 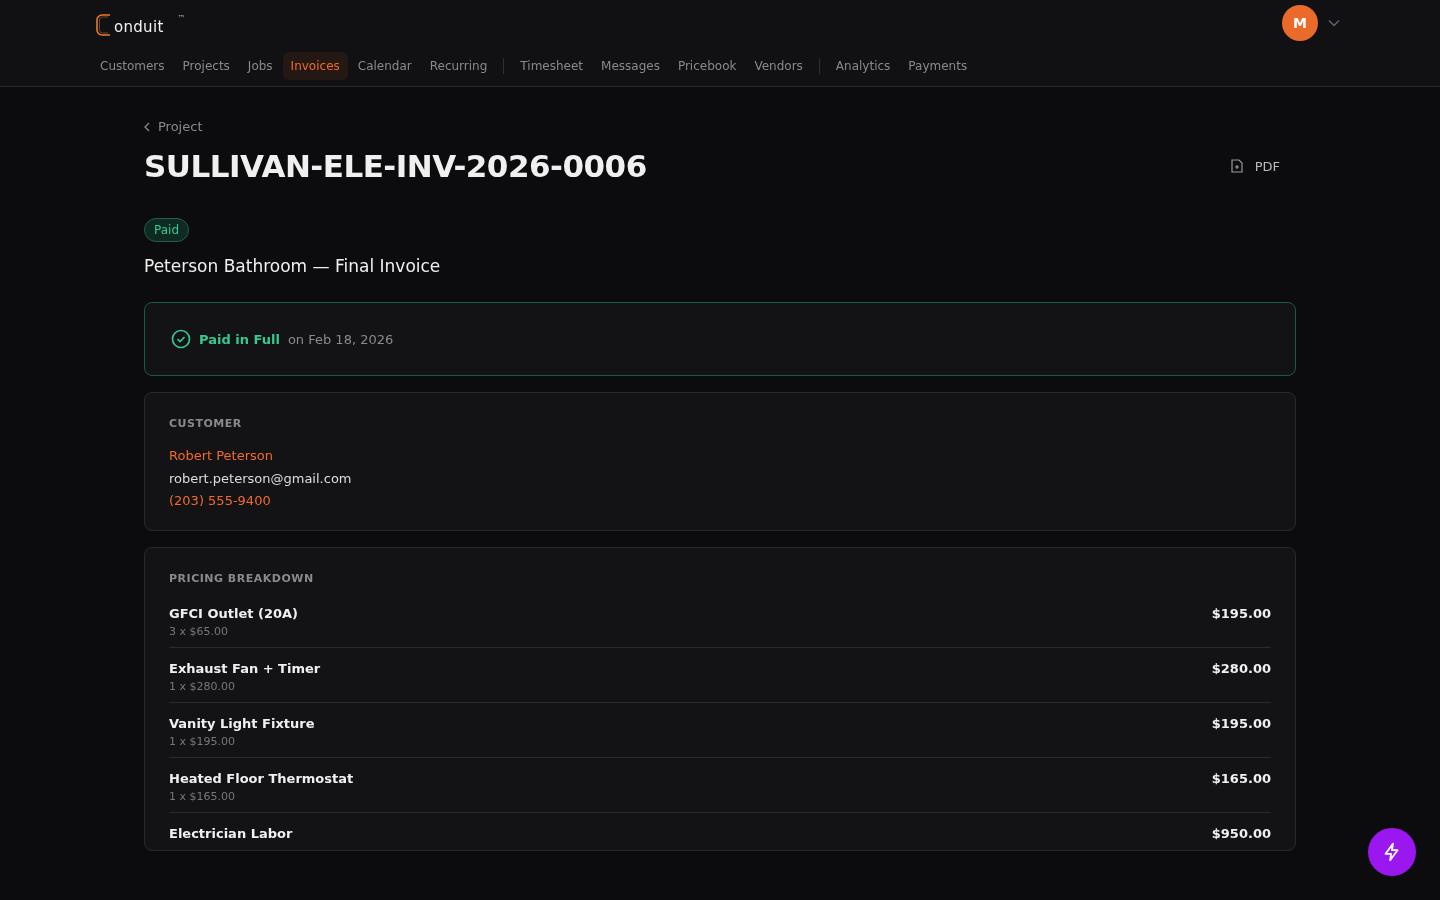 I want to click on nav-tab: Timesheet, so click(x=552, y=66).